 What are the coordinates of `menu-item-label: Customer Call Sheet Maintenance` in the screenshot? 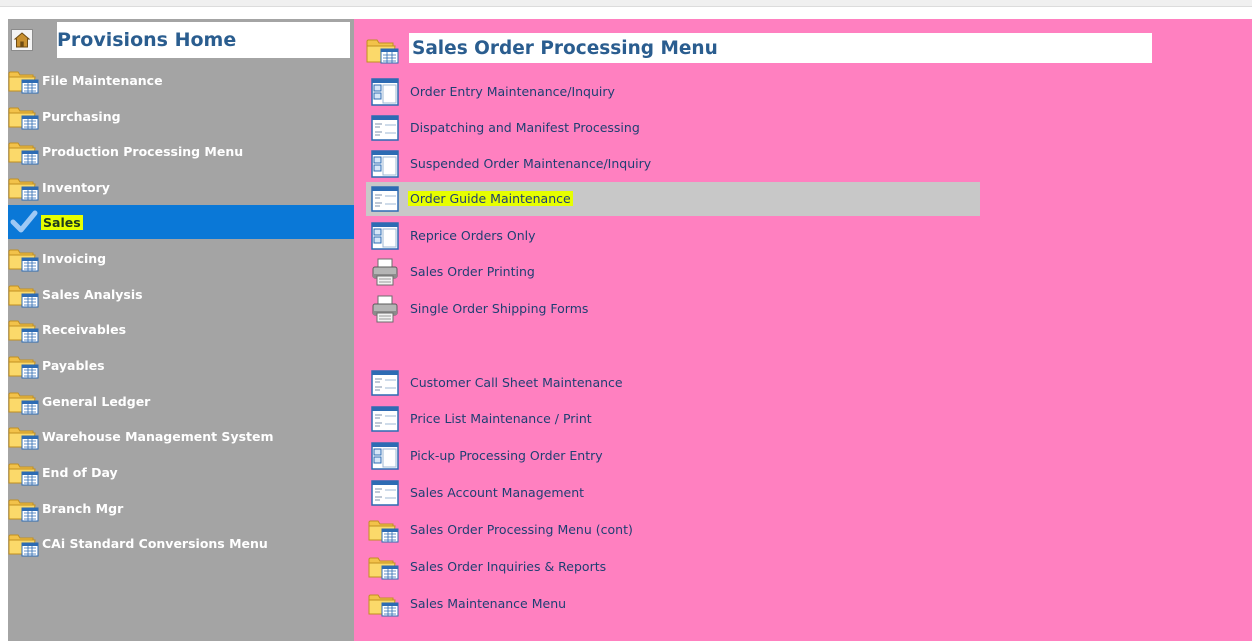 It's located at (516, 382).